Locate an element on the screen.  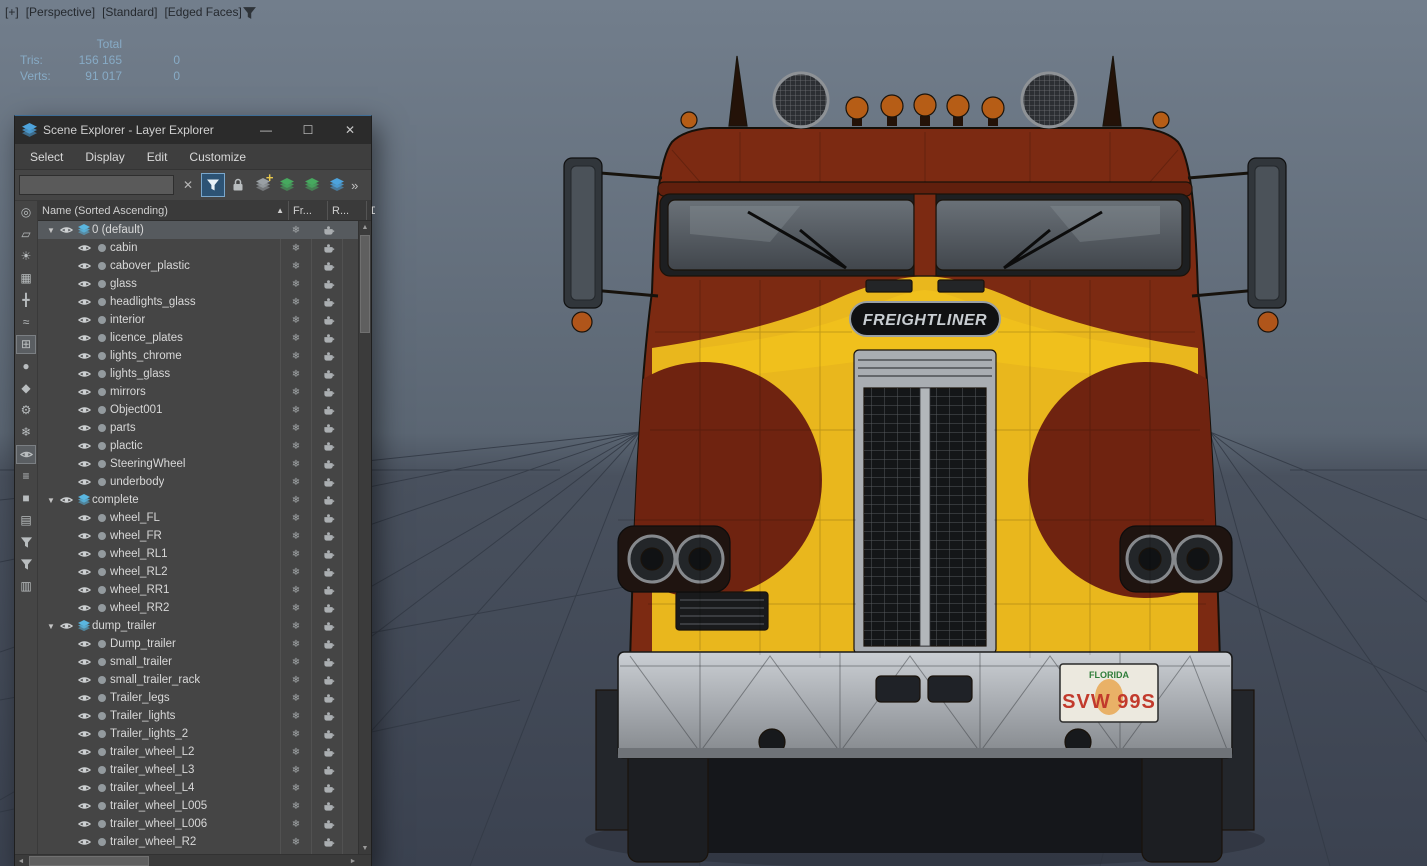
tree-row: parts ❄ is located at coordinates (198, 428).